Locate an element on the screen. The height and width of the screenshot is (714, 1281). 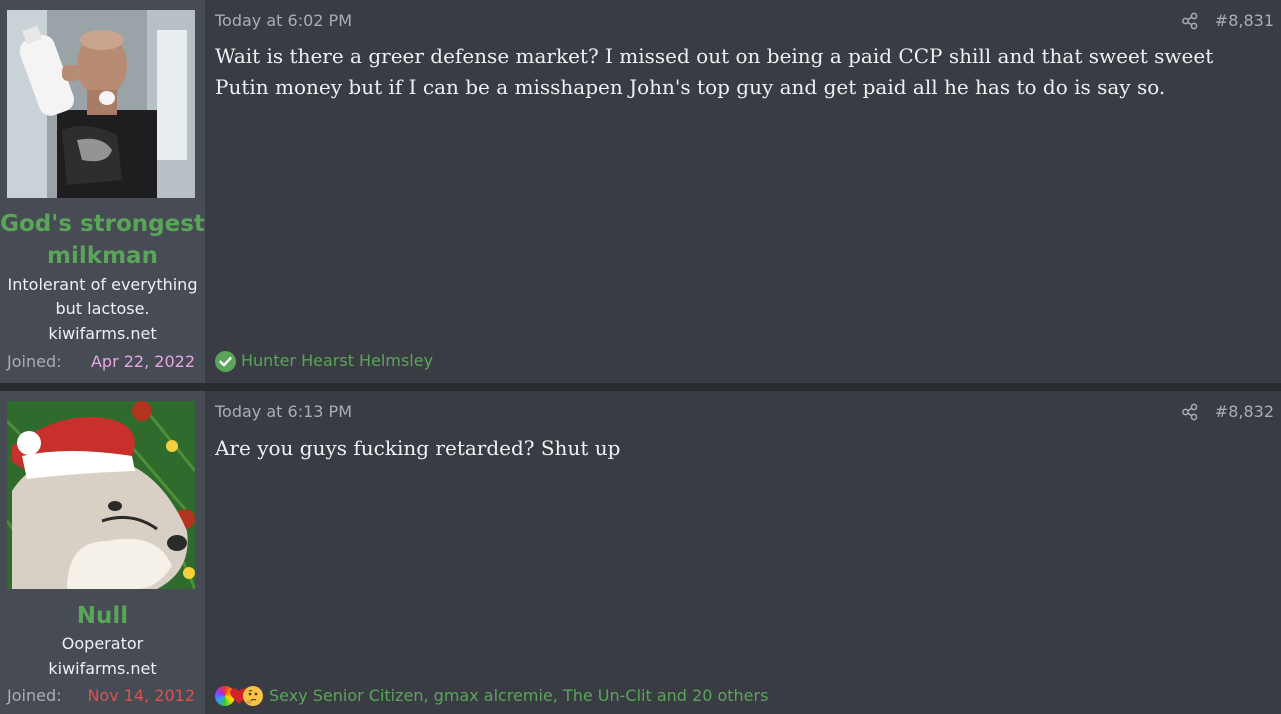
post-number: #8,832 is located at coordinates (1244, 412).